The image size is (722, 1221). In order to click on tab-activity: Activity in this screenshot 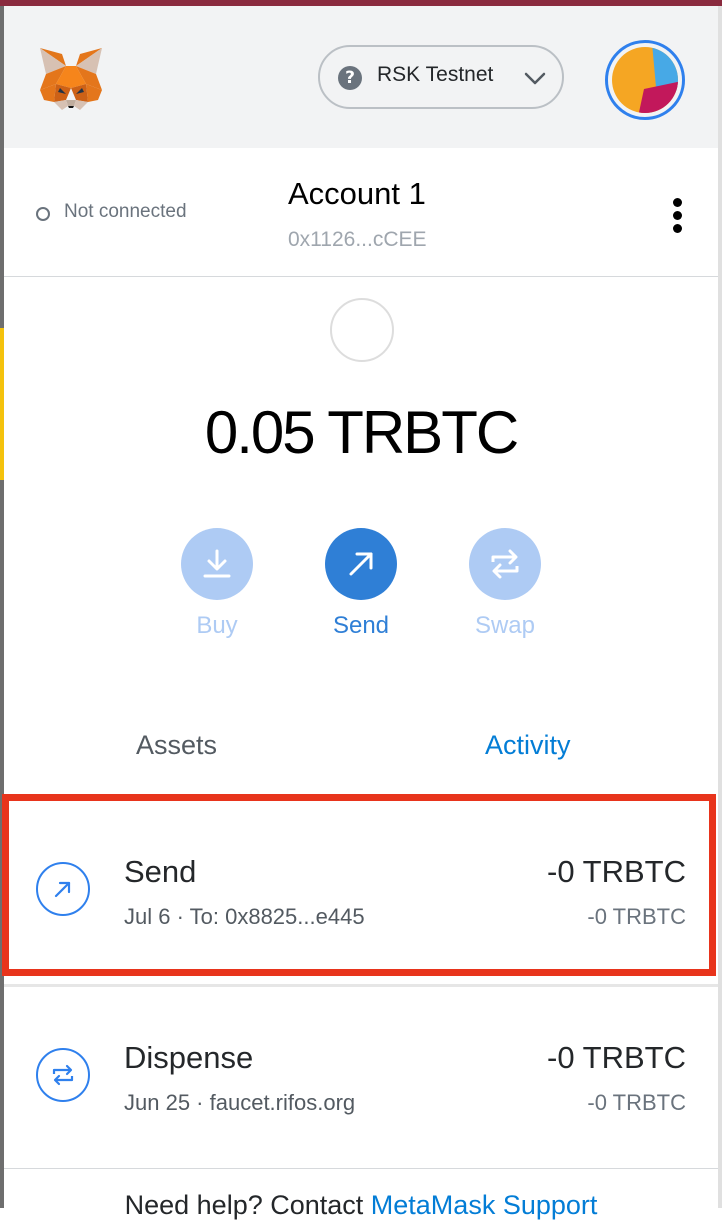, I will do `click(528, 745)`.